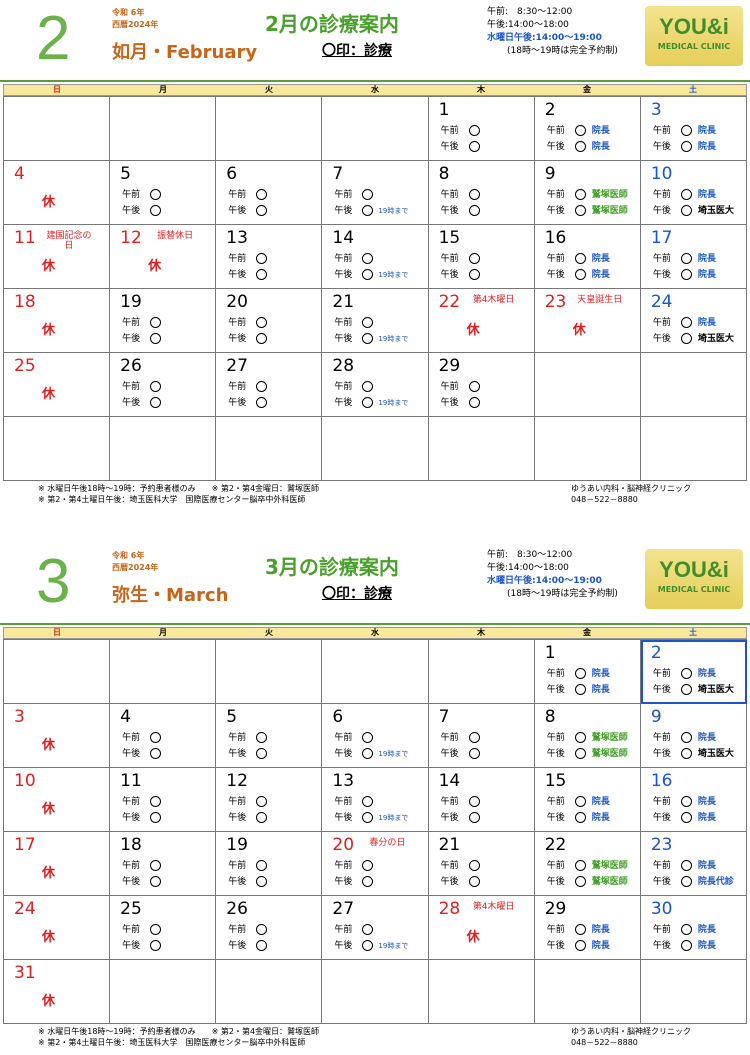  I want to click on day-cell: 17 午前 院長 午後 院長, so click(693, 257).